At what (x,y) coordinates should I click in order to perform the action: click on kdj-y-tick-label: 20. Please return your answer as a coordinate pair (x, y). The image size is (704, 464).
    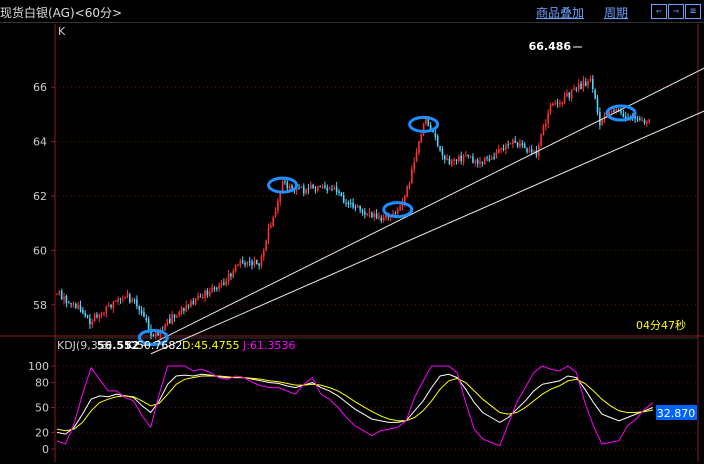
    Looking at the image, I should click on (42, 432).